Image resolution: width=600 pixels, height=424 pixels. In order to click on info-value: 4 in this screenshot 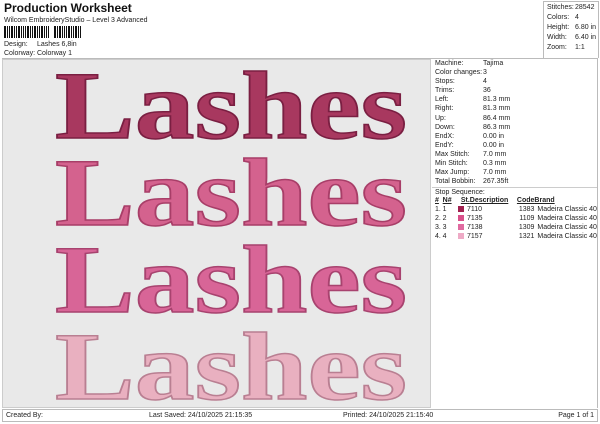, I will do `click(485, 82)`.